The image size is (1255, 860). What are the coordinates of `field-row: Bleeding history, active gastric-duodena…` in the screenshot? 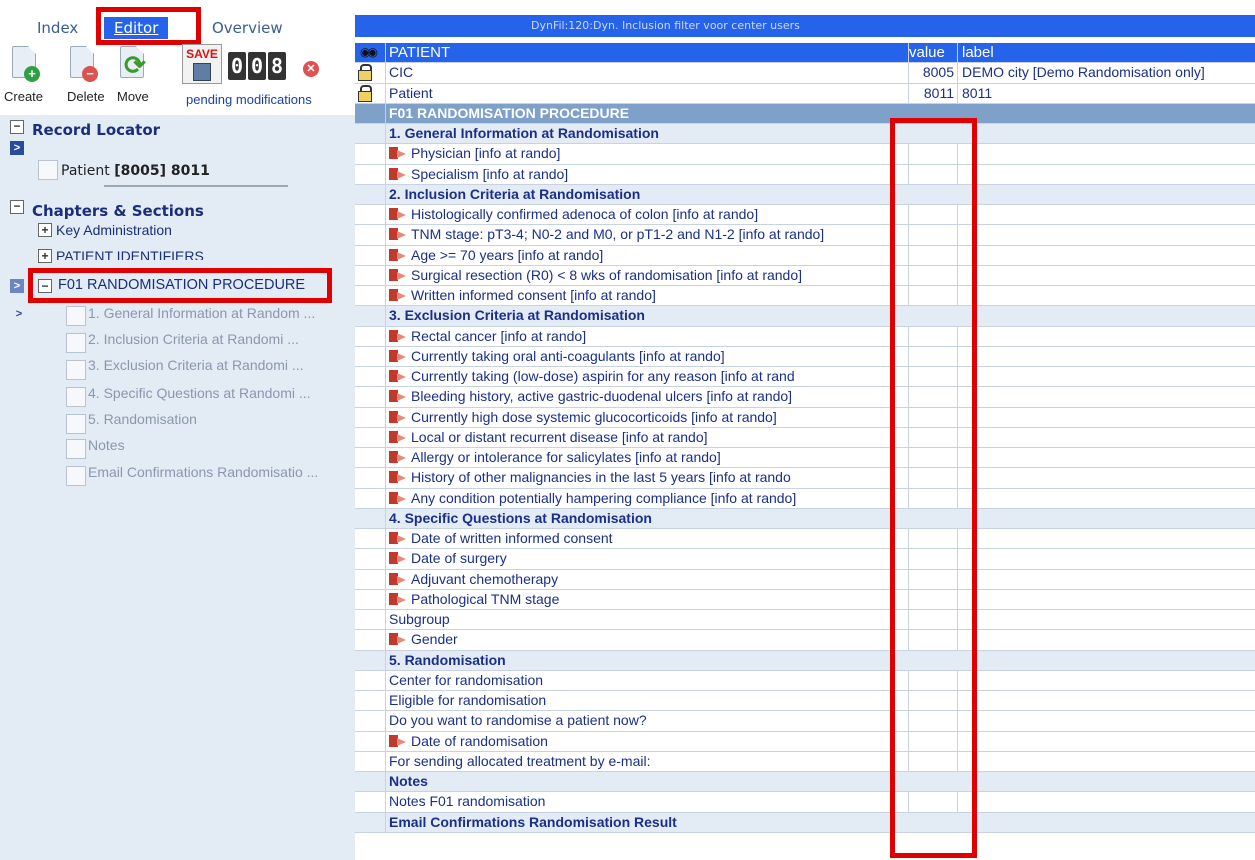 It's located at (805, 397).